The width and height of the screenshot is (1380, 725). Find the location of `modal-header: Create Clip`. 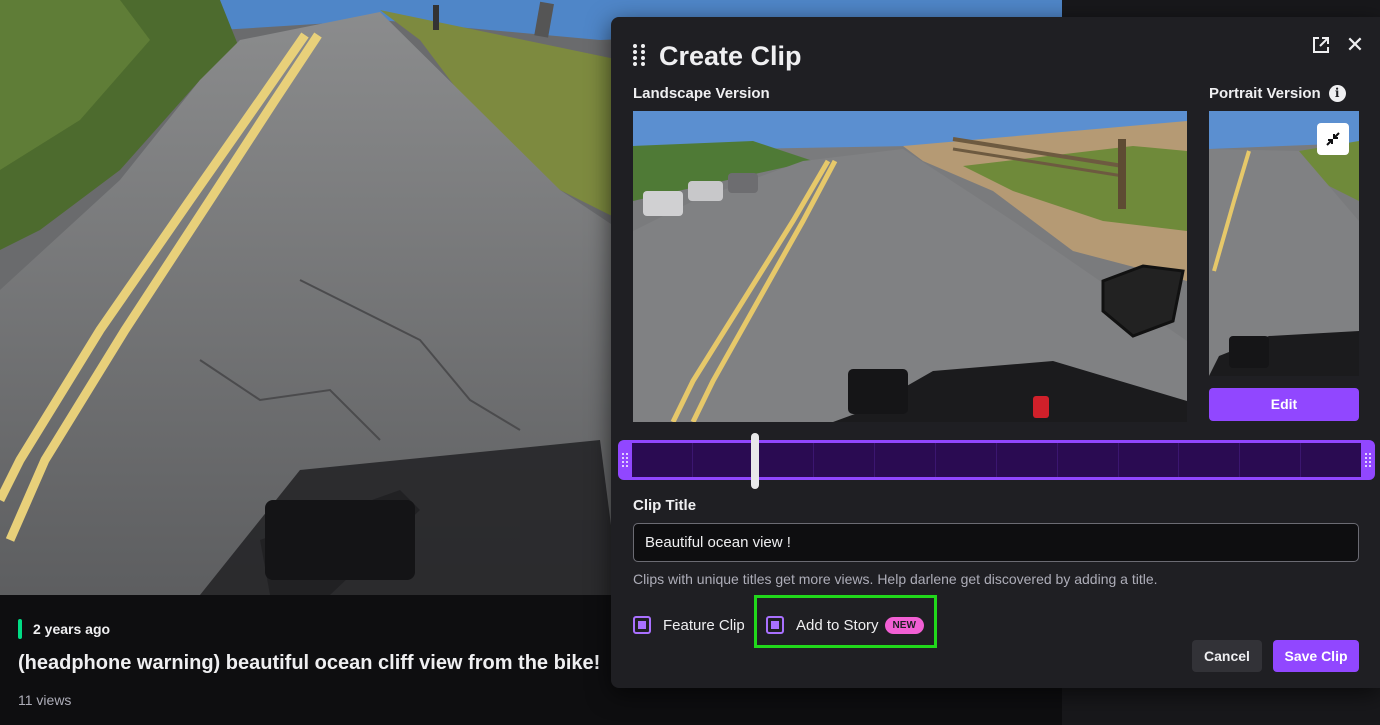

modal-header: Create Clip is located at coordinates (717, 56).